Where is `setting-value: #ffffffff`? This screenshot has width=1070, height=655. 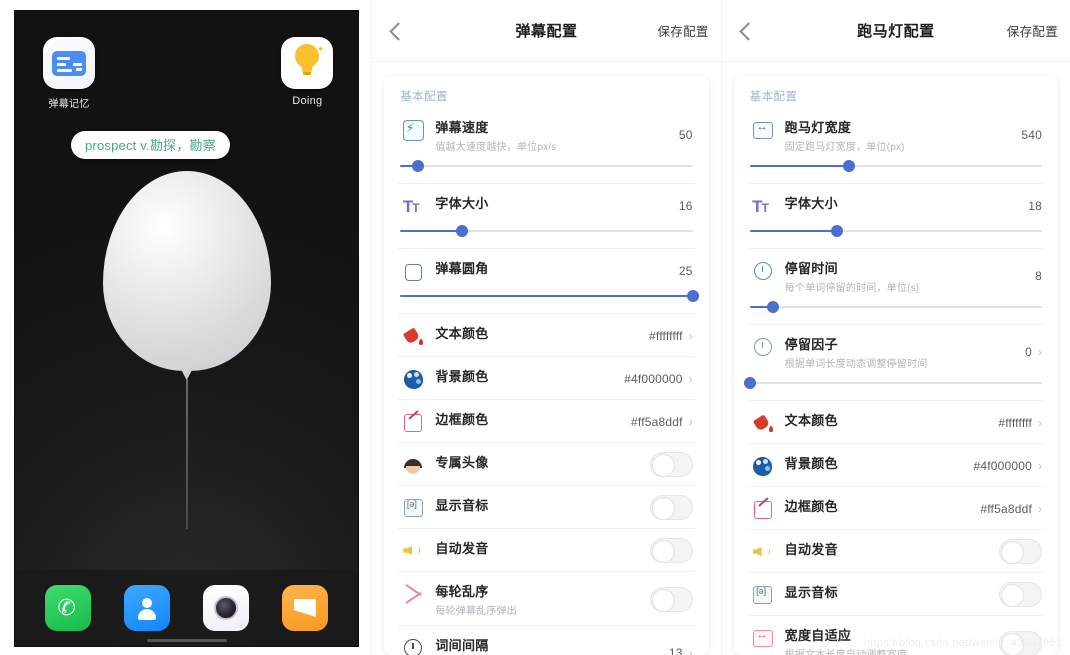 setting-value: #ffffffff is located at coordinates (1015, 422).